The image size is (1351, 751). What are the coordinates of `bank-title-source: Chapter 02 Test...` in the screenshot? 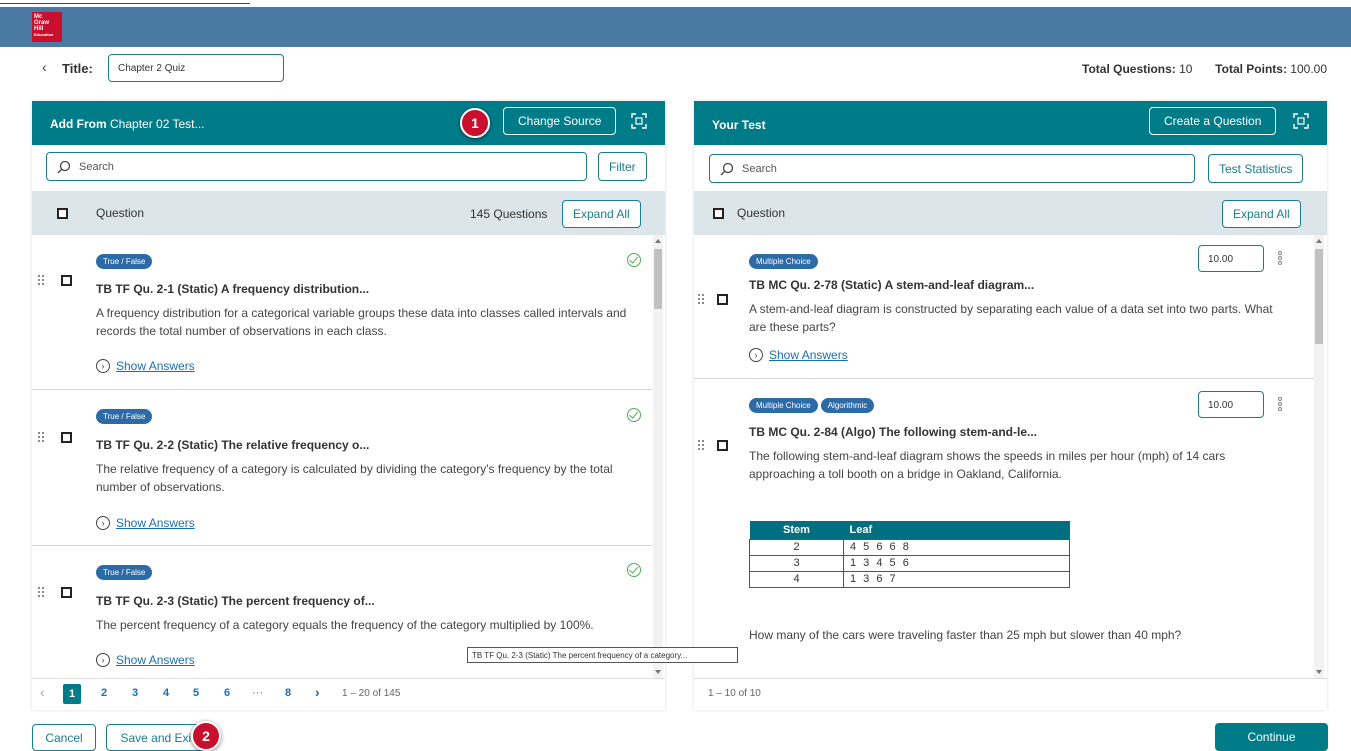 It's located at (155, 124).